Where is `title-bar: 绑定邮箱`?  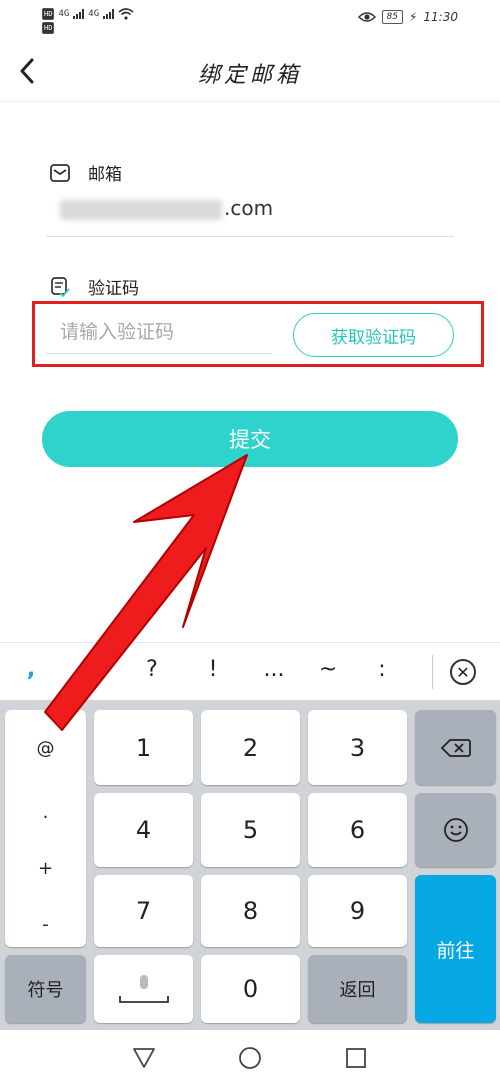
title-bar: 绑定邮箱 is located at coordinates (250, 71).